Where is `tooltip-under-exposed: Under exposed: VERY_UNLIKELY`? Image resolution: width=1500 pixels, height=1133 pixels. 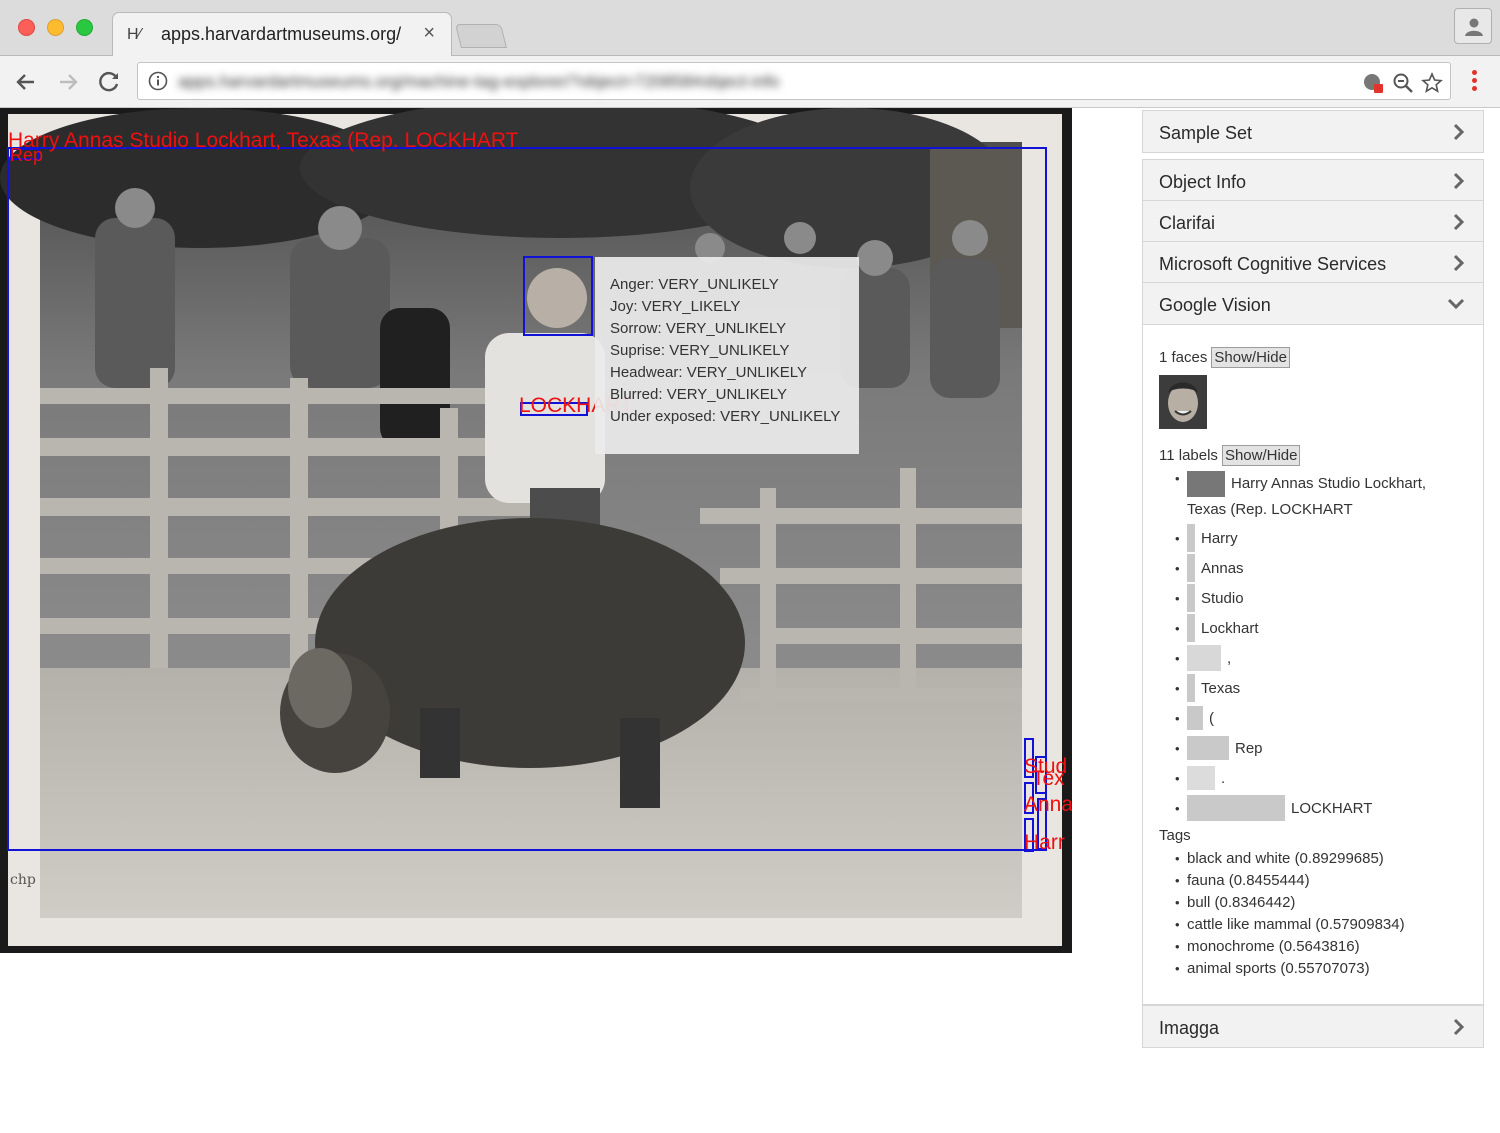 tooltip-under-exposed: Under exposed: VERY_UNLIKELY is located at coordinates (725, 416).